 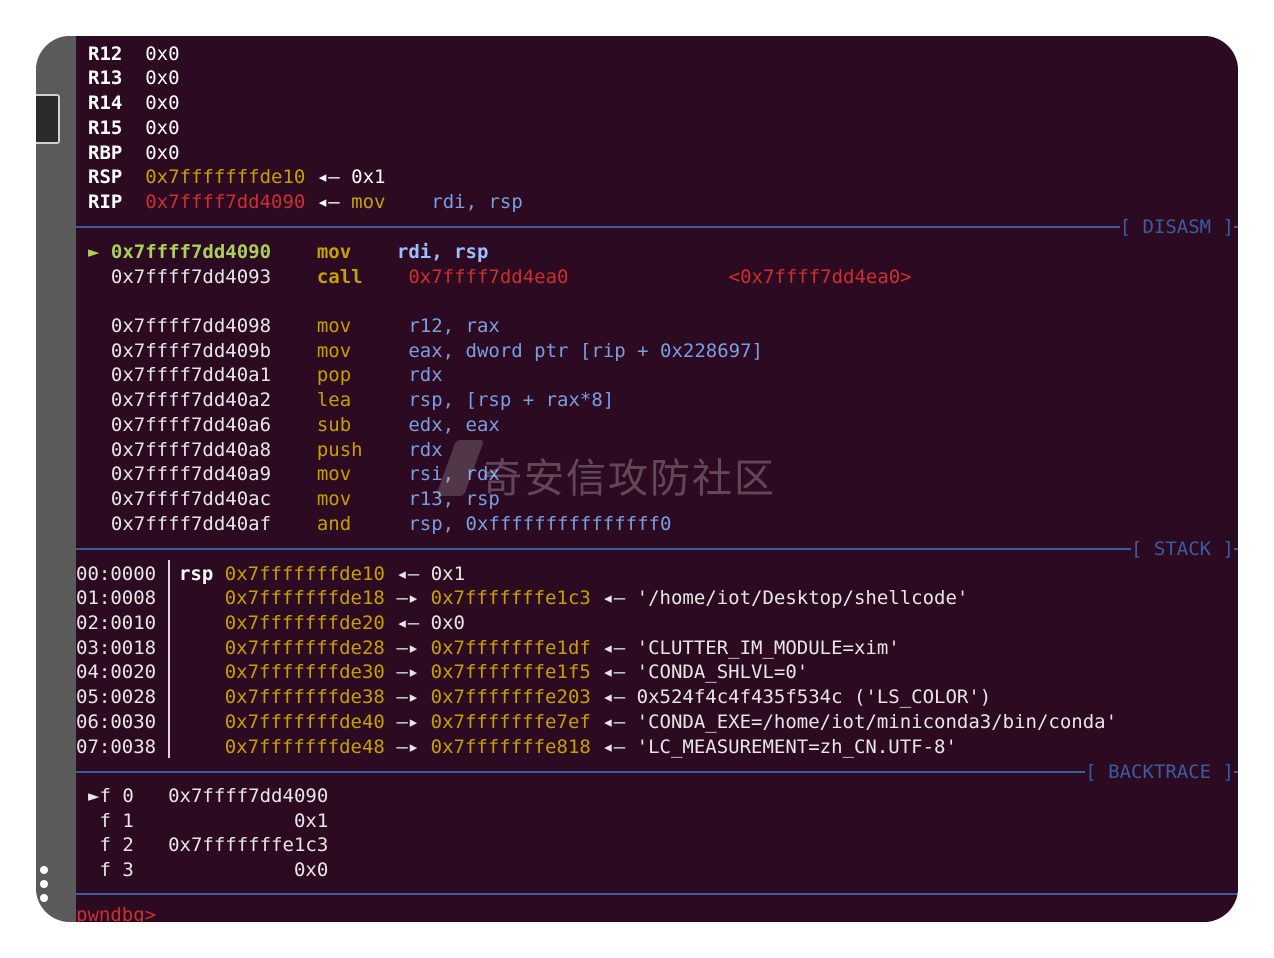 What do you see at coordinates (276, 450) in the screenshot?
I see `disasm-row: 0x7ffff7dd40a8 push rdx` at bounding box center [276, 450].